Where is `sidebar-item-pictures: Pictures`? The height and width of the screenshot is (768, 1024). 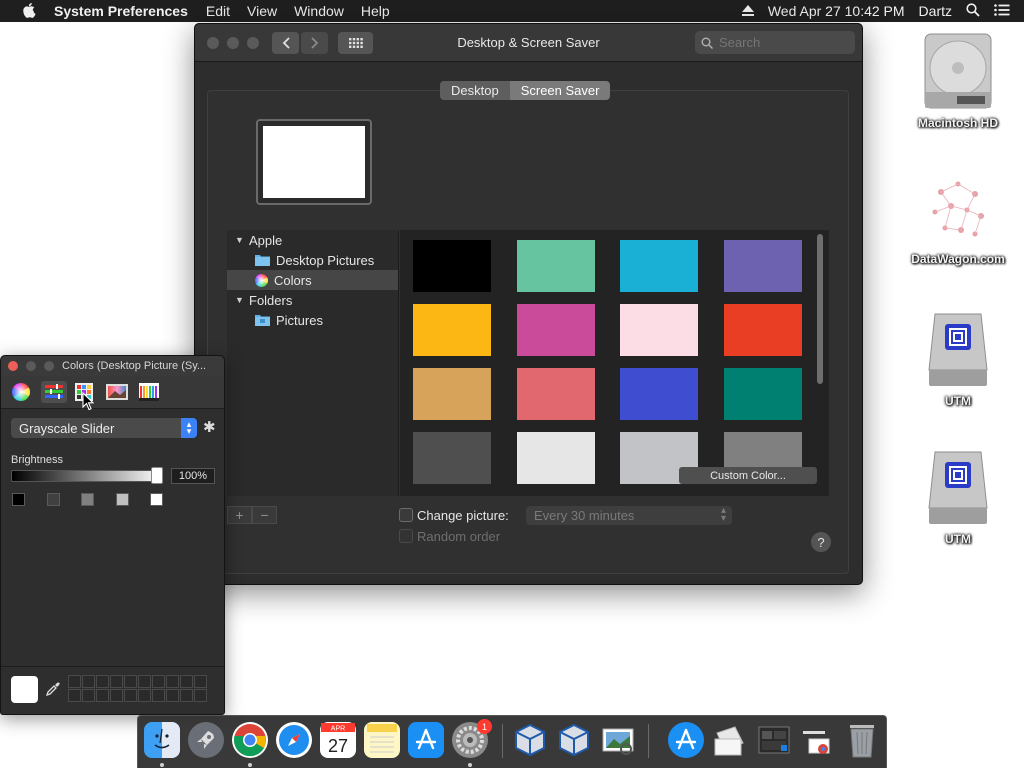
sidebar-item-pictures: Pictures is located at coordinates (312, 320).